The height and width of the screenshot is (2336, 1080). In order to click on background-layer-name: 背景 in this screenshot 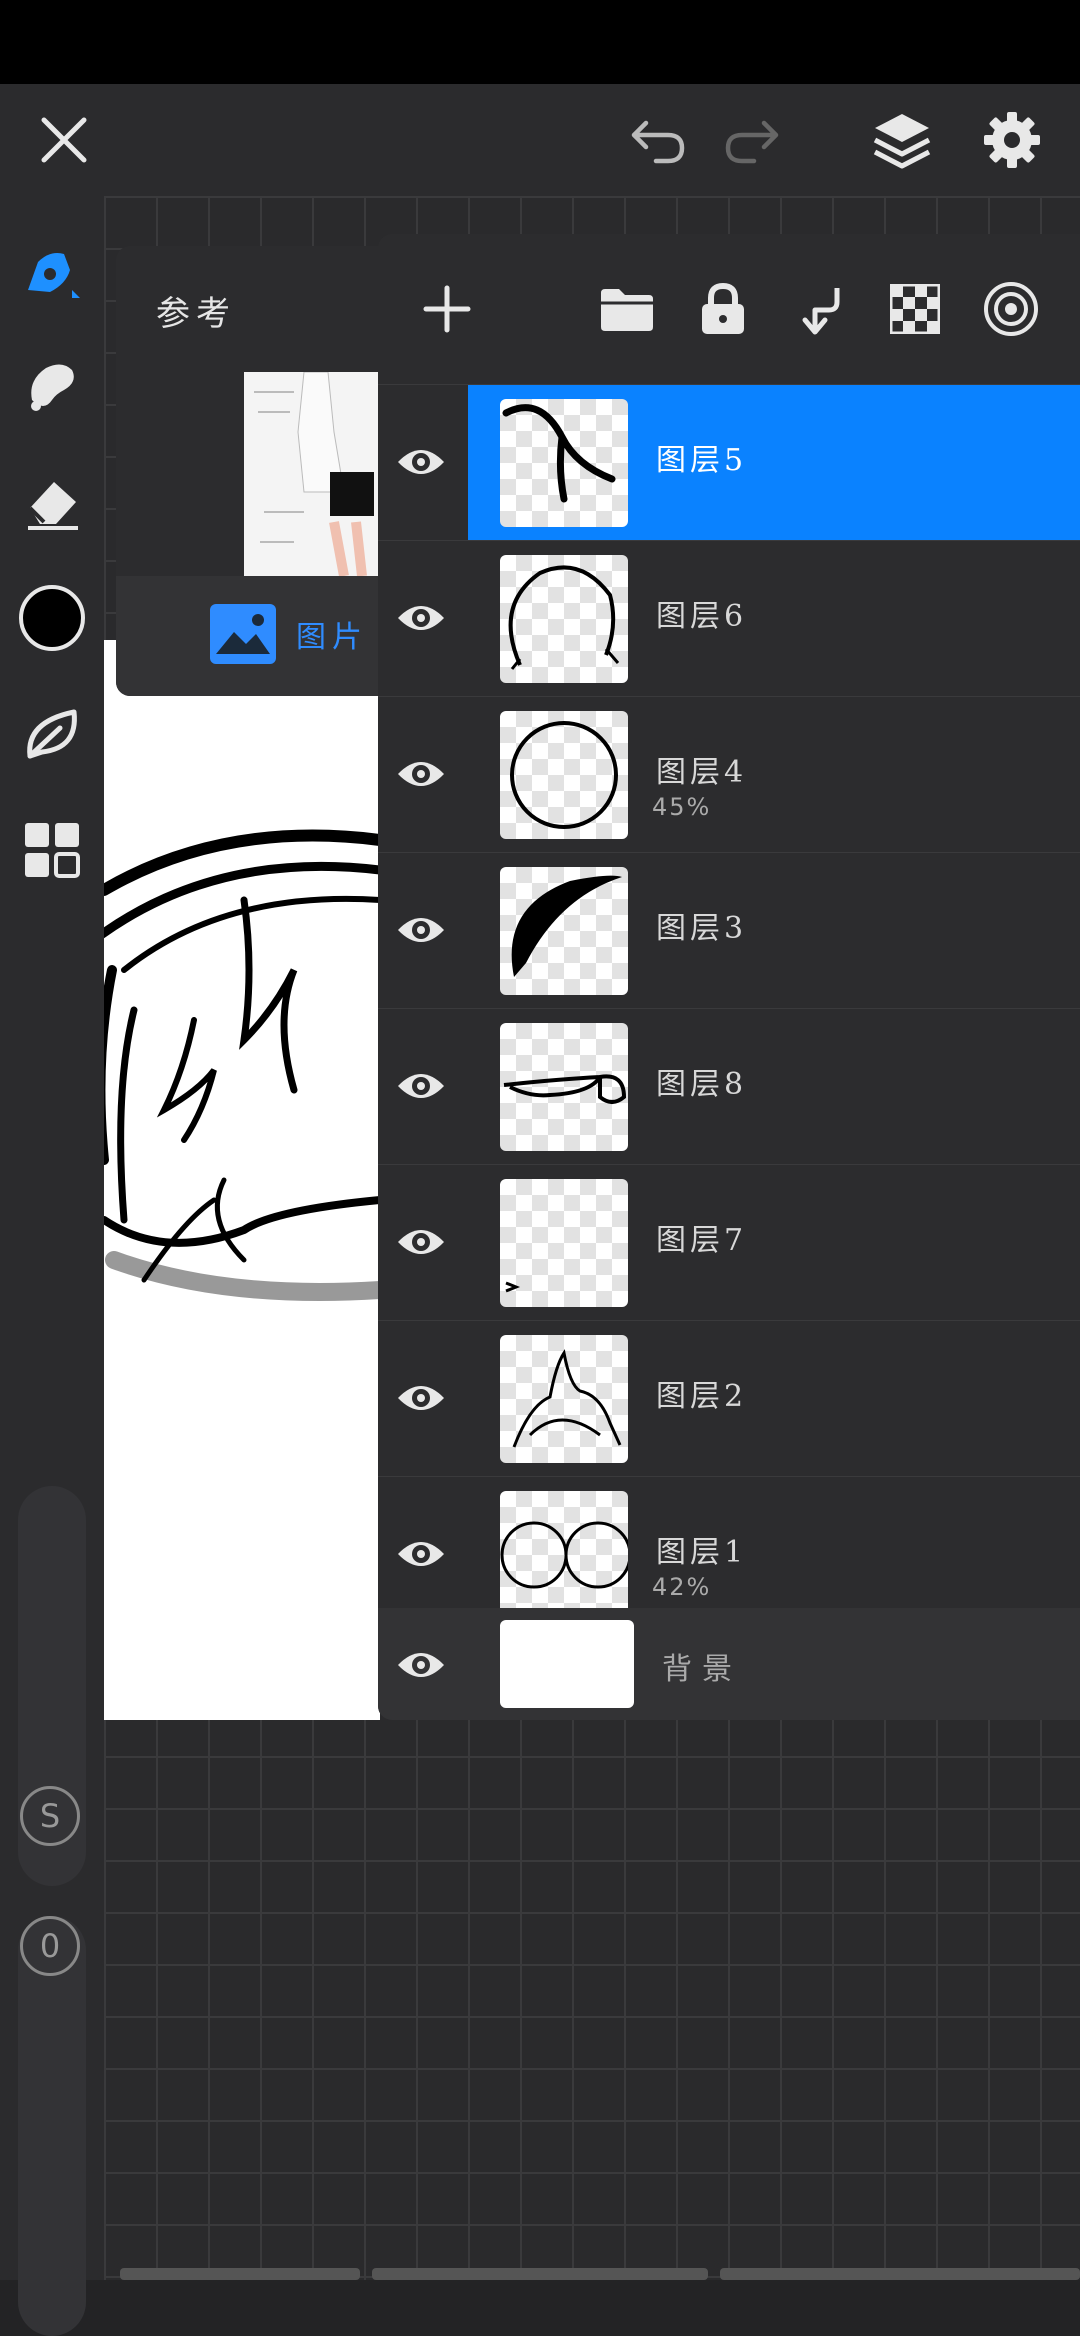, I will do `click(702, 1669)`.